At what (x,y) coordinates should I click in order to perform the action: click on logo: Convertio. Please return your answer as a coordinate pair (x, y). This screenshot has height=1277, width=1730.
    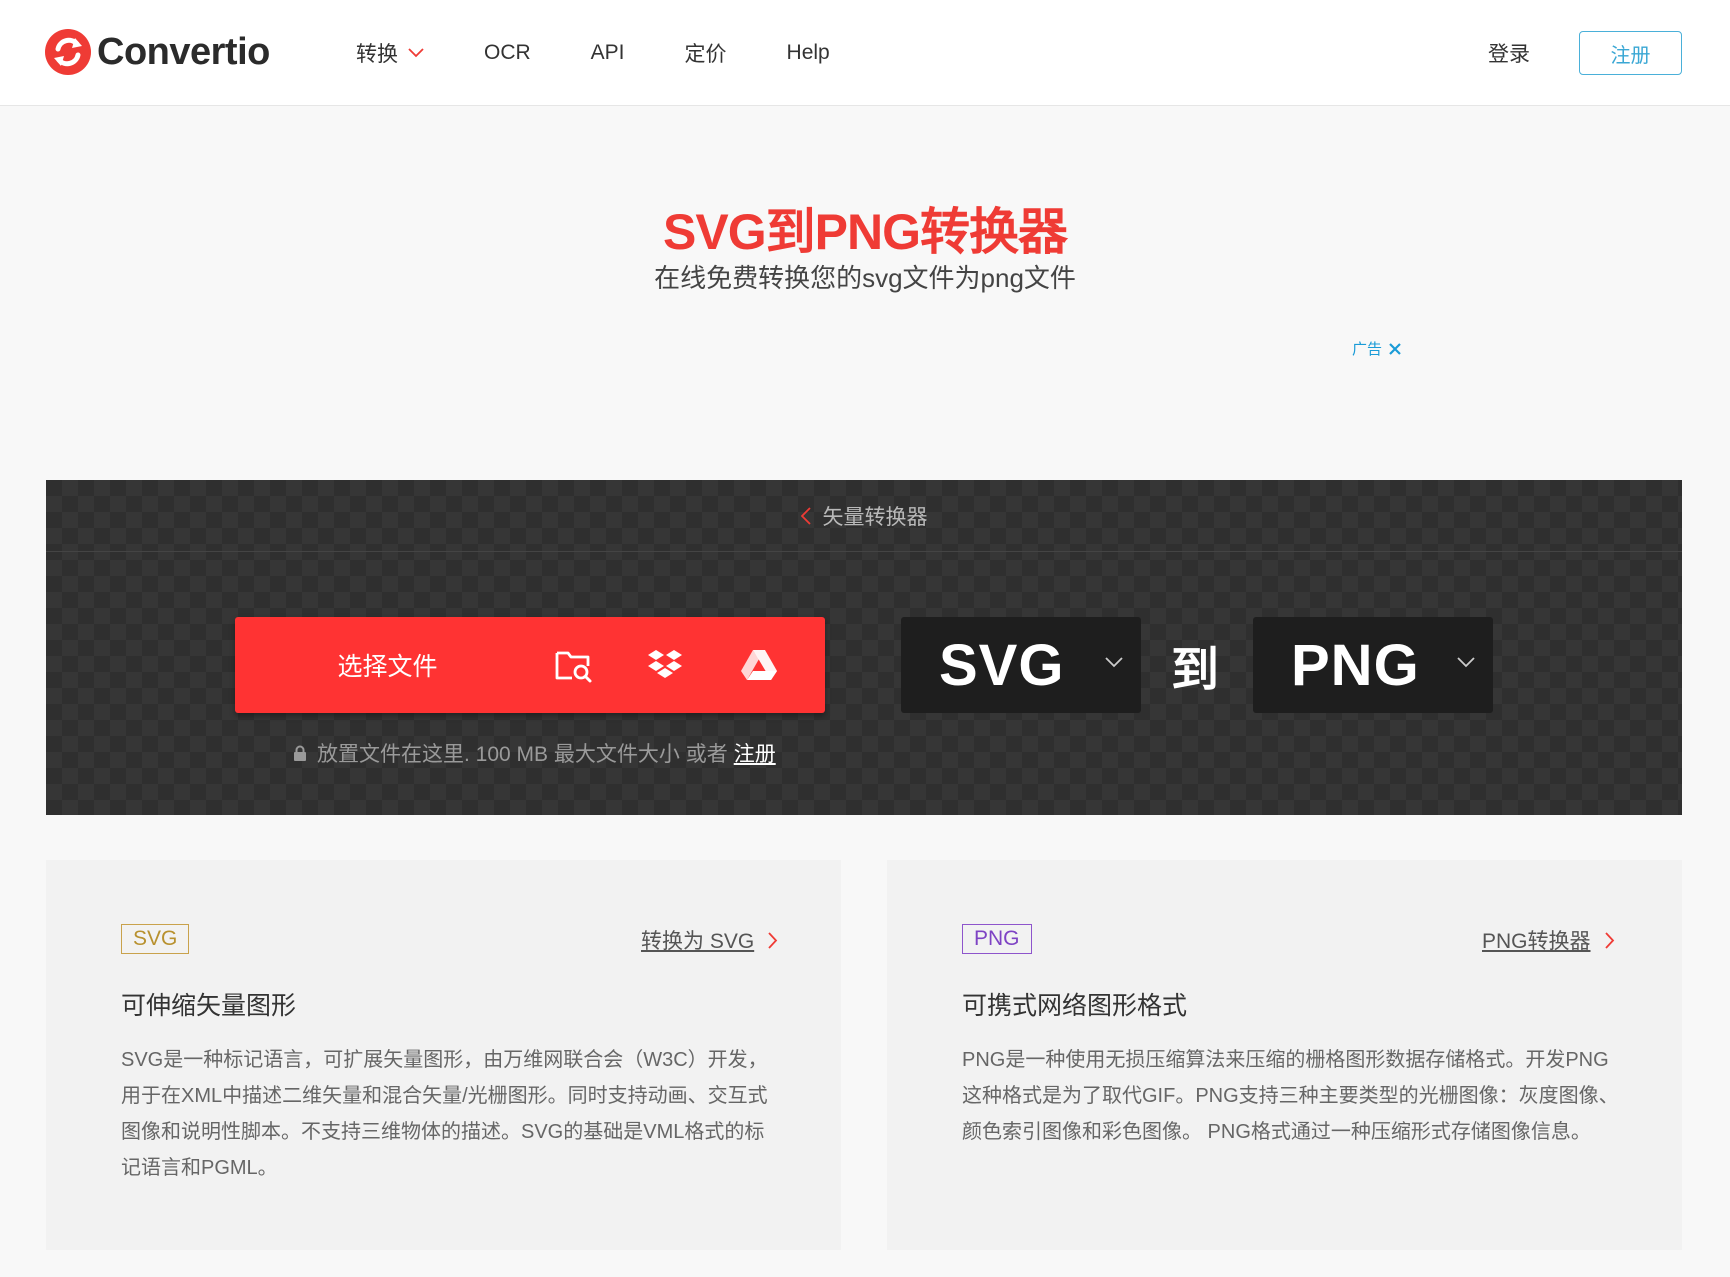
    Looking at the image, I should click on (157, 52).